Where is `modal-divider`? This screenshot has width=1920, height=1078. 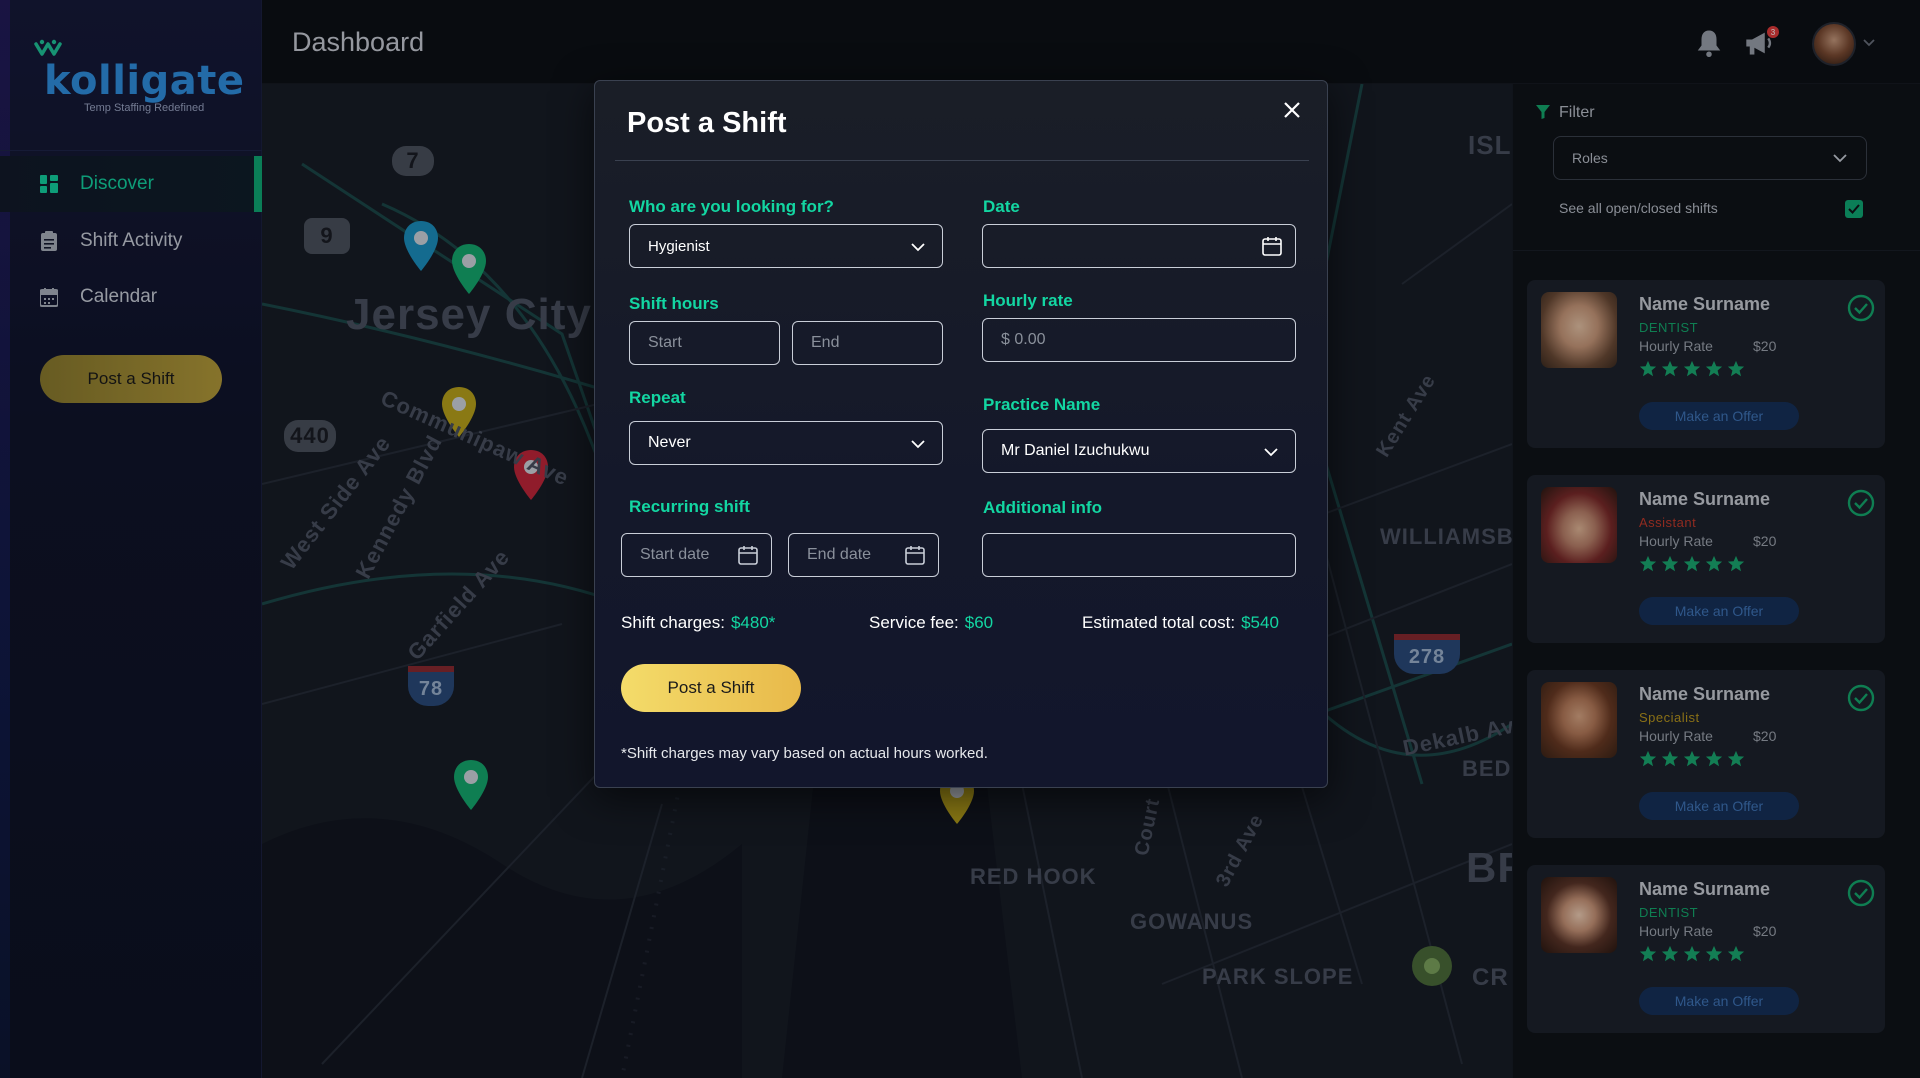
modal-divider is located at coordinates (962, 160).